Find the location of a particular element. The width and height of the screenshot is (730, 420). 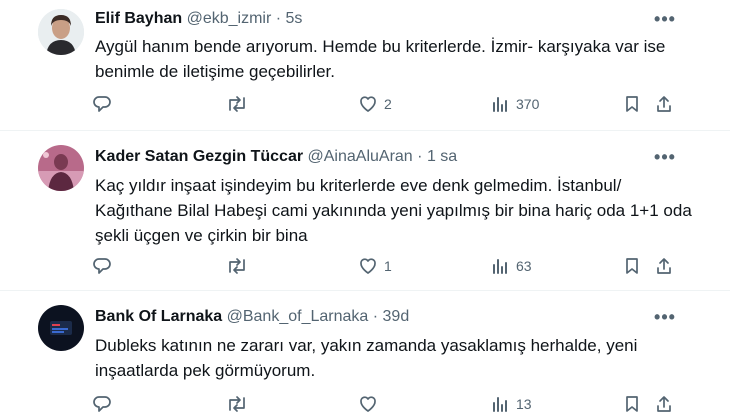

views-count: 13 is located at coordinates (524, 404).